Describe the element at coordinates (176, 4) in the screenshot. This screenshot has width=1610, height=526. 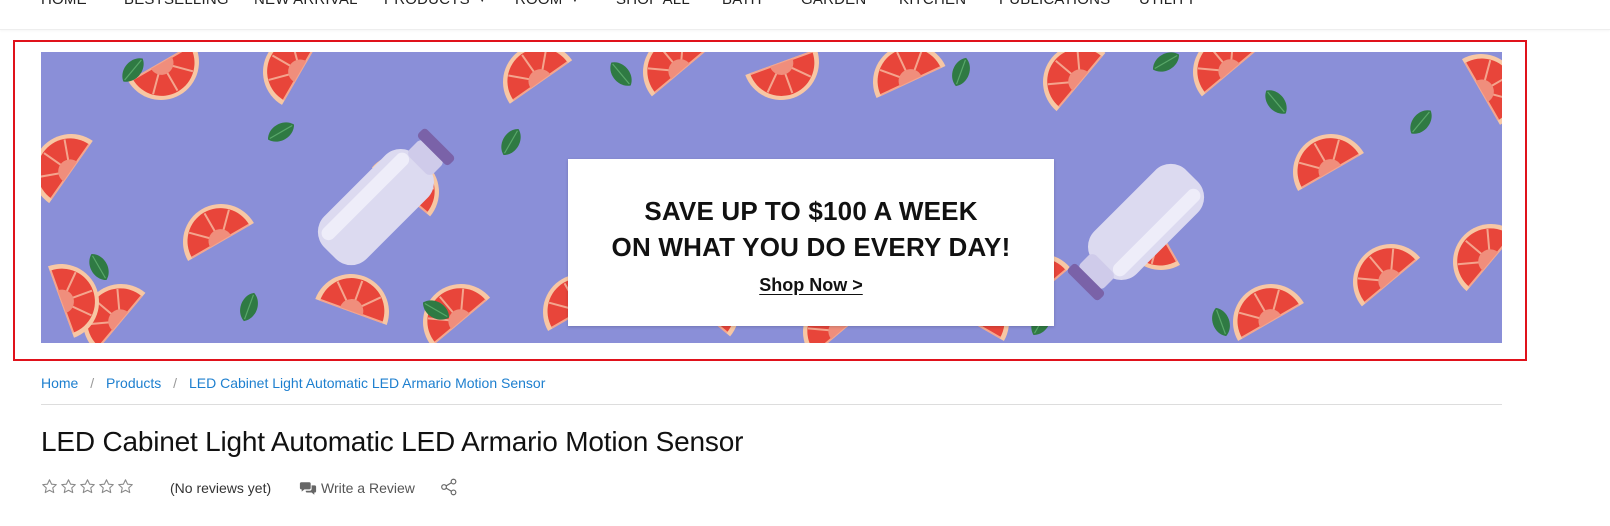
I see `nav-item-bestselling: BESTSELLING` at that location.